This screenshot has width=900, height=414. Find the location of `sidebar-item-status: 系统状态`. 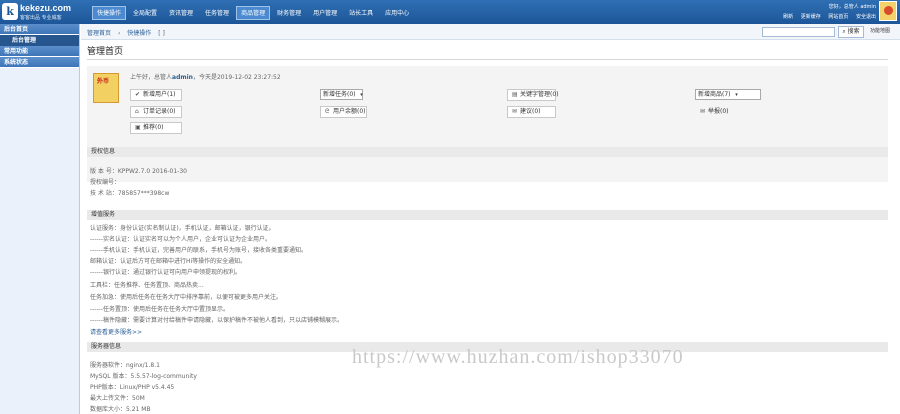

sidebar-item-status: 系统状态 is located at coordinates (39, 62).